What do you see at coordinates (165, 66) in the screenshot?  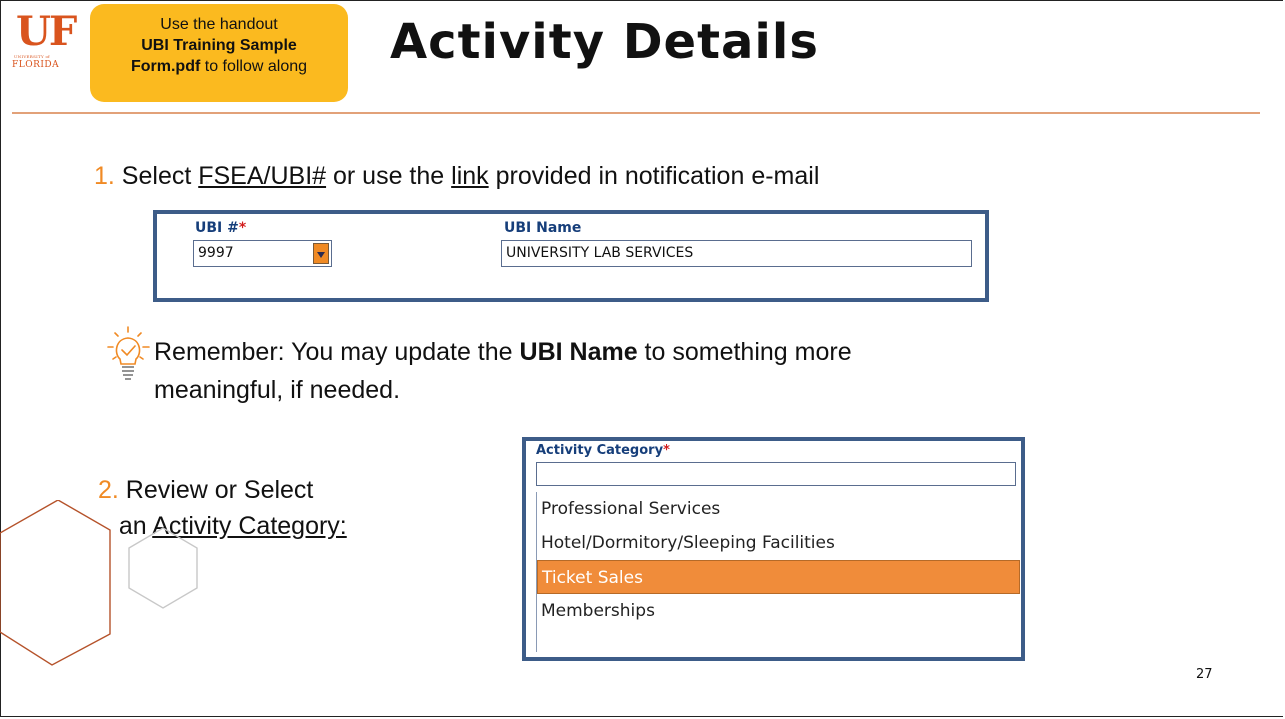 I see `handout-filename: Form.pdf` at bounding box center [165, 66].